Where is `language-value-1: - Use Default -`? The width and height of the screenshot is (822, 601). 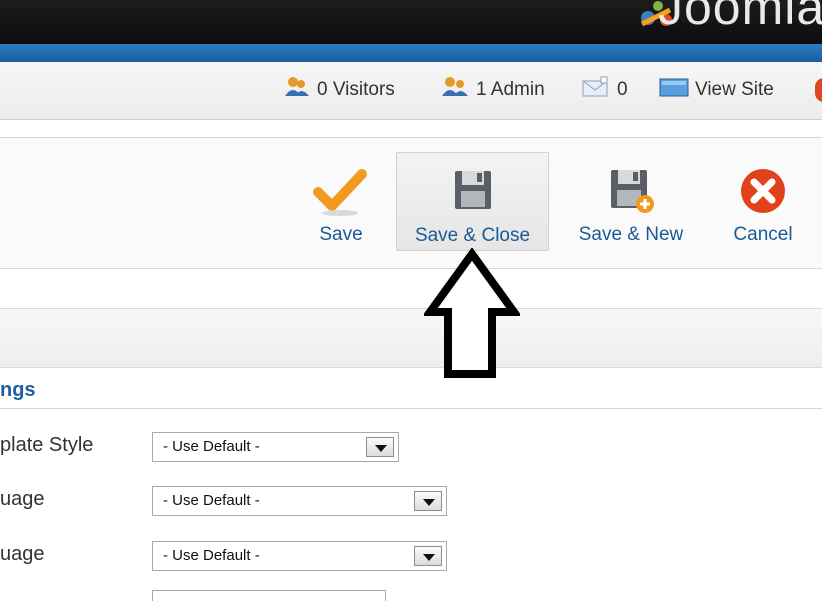
language-value-1: - Use Default - is located at coordinates (211, 500).